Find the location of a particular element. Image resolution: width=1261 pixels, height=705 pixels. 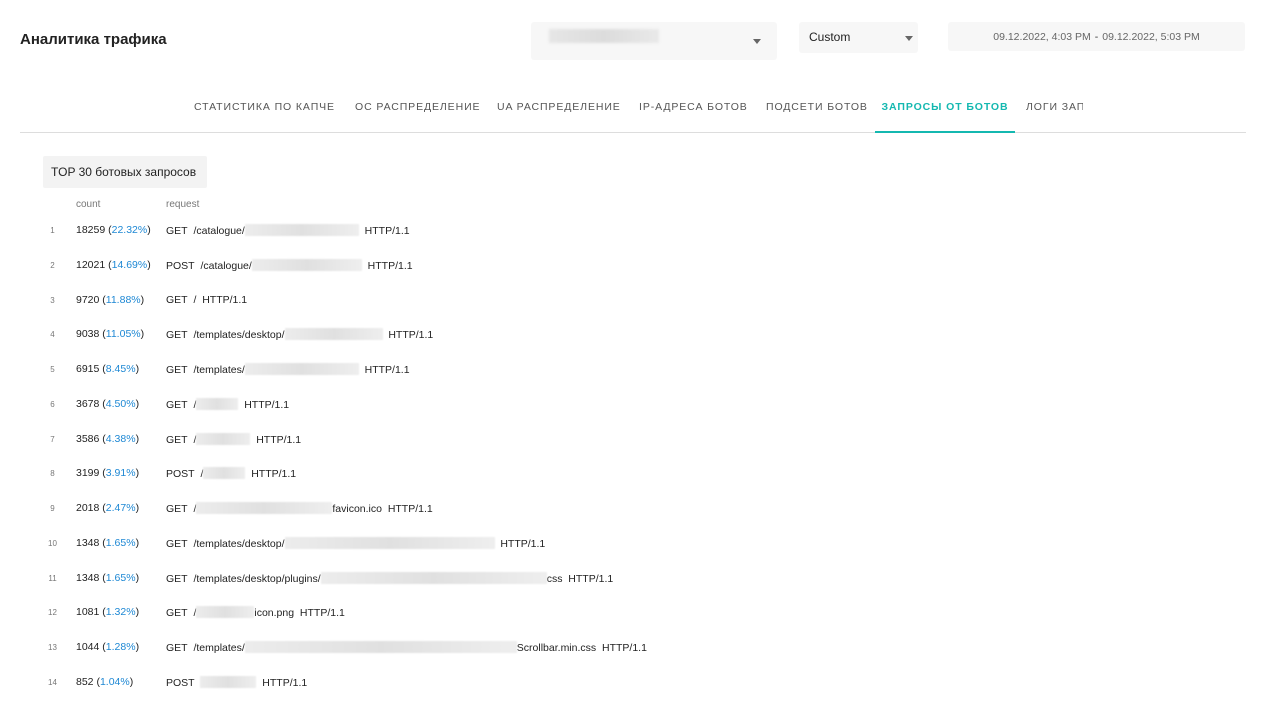

table-row: 5 6915 (8.45%) GET /templates/ HTTP/1.1 is located at coordinates (400, 373).